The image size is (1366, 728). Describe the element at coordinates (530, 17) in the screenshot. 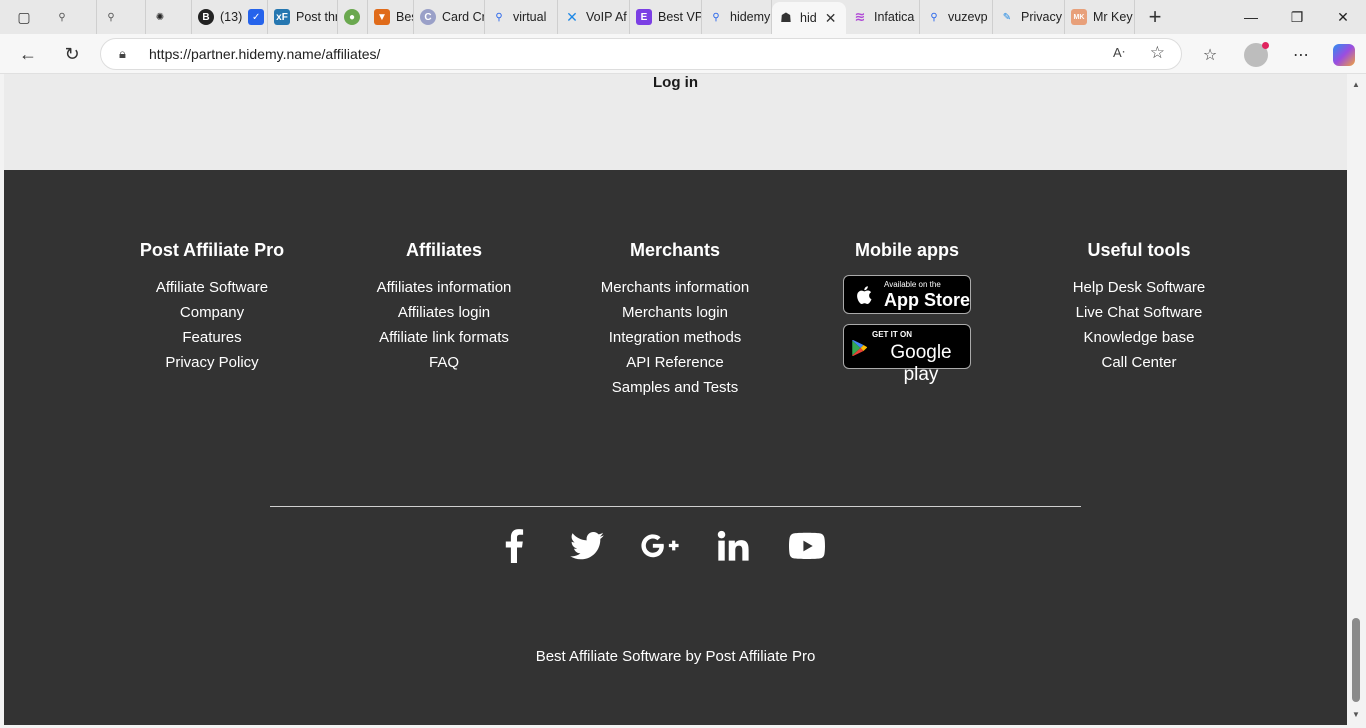

I see `tab-label: virtual` at that location.